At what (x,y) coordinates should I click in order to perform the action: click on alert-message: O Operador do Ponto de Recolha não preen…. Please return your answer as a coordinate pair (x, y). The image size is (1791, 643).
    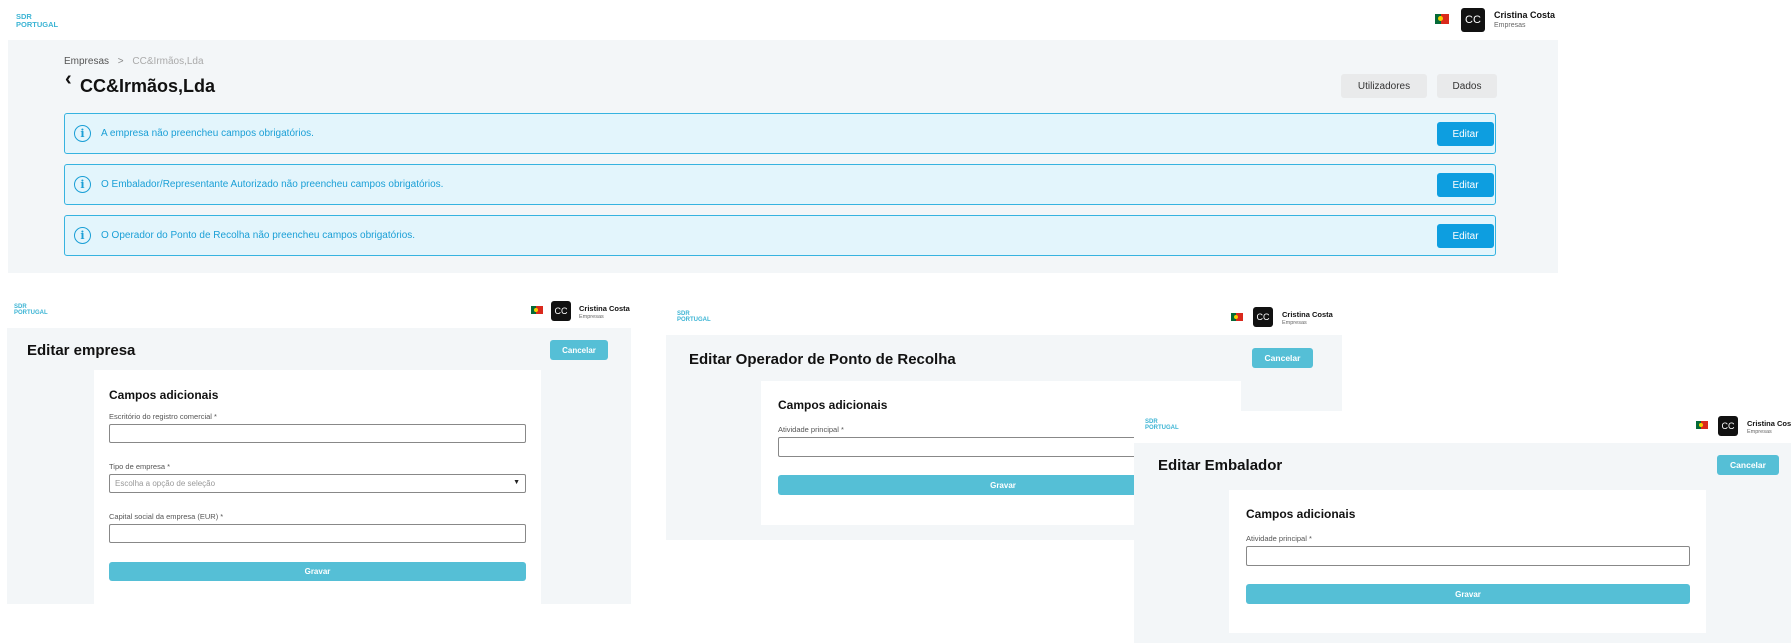
    Looking at the image, I should click on (258, 235).